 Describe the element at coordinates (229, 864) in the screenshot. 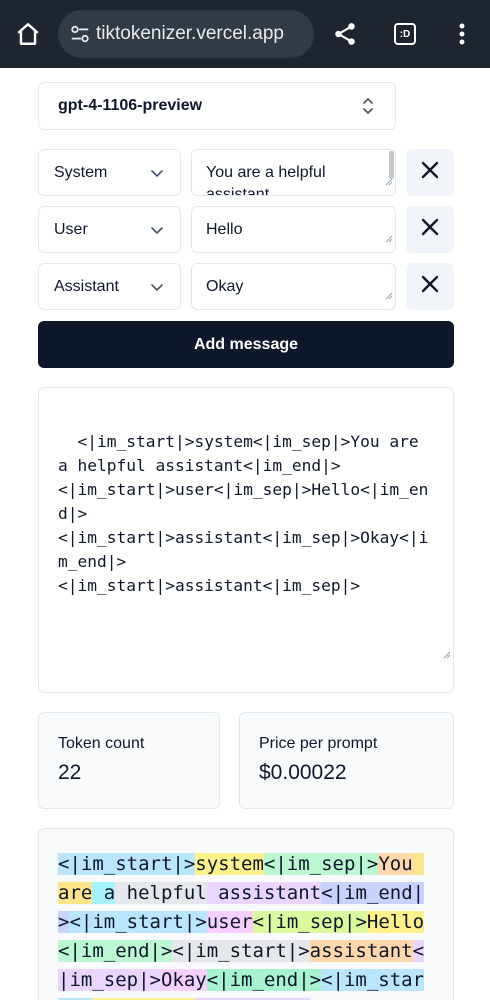

I see `token-chip: system` at that location.